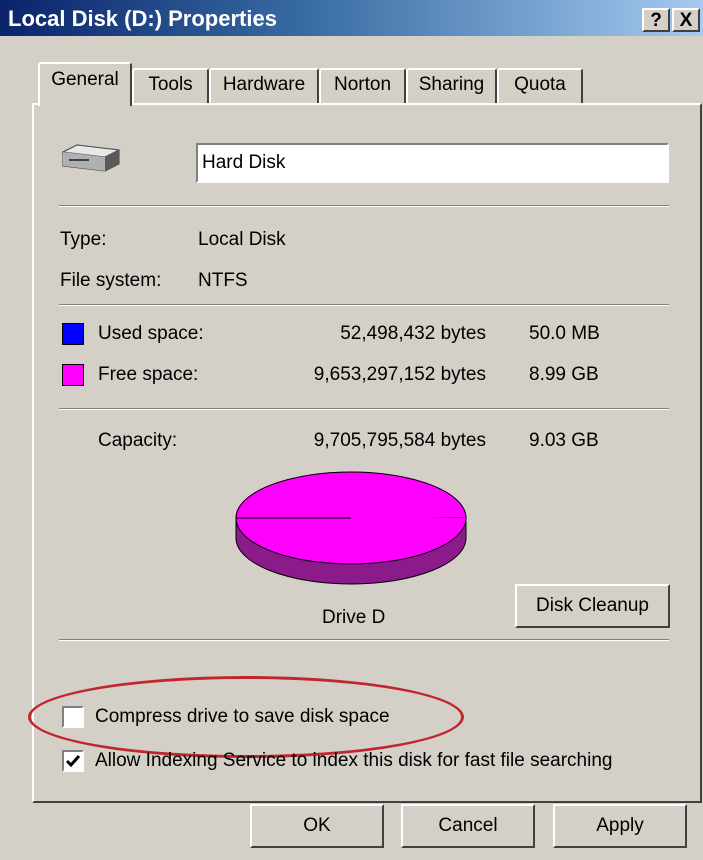 This screenshot has width=703, height=860. I want to click on capacity-label: Capacity:, so click(138, 440).